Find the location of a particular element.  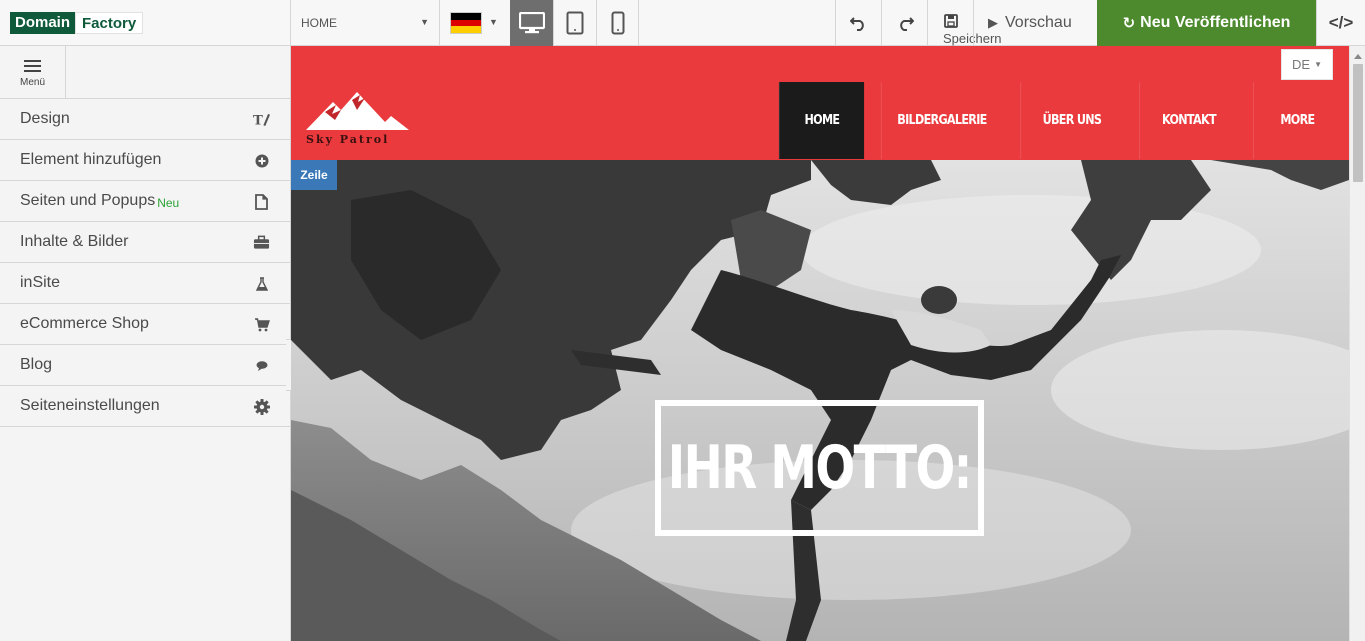

undo-icon is located at coordinates (857, 24).